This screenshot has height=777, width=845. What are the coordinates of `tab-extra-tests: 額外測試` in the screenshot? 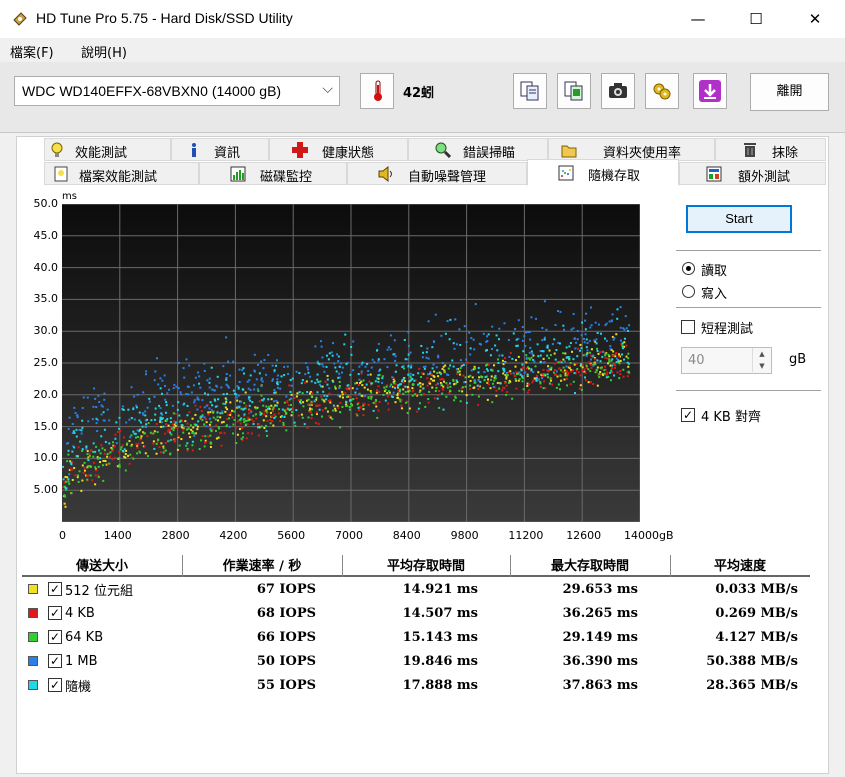 It's located at (752, 173).